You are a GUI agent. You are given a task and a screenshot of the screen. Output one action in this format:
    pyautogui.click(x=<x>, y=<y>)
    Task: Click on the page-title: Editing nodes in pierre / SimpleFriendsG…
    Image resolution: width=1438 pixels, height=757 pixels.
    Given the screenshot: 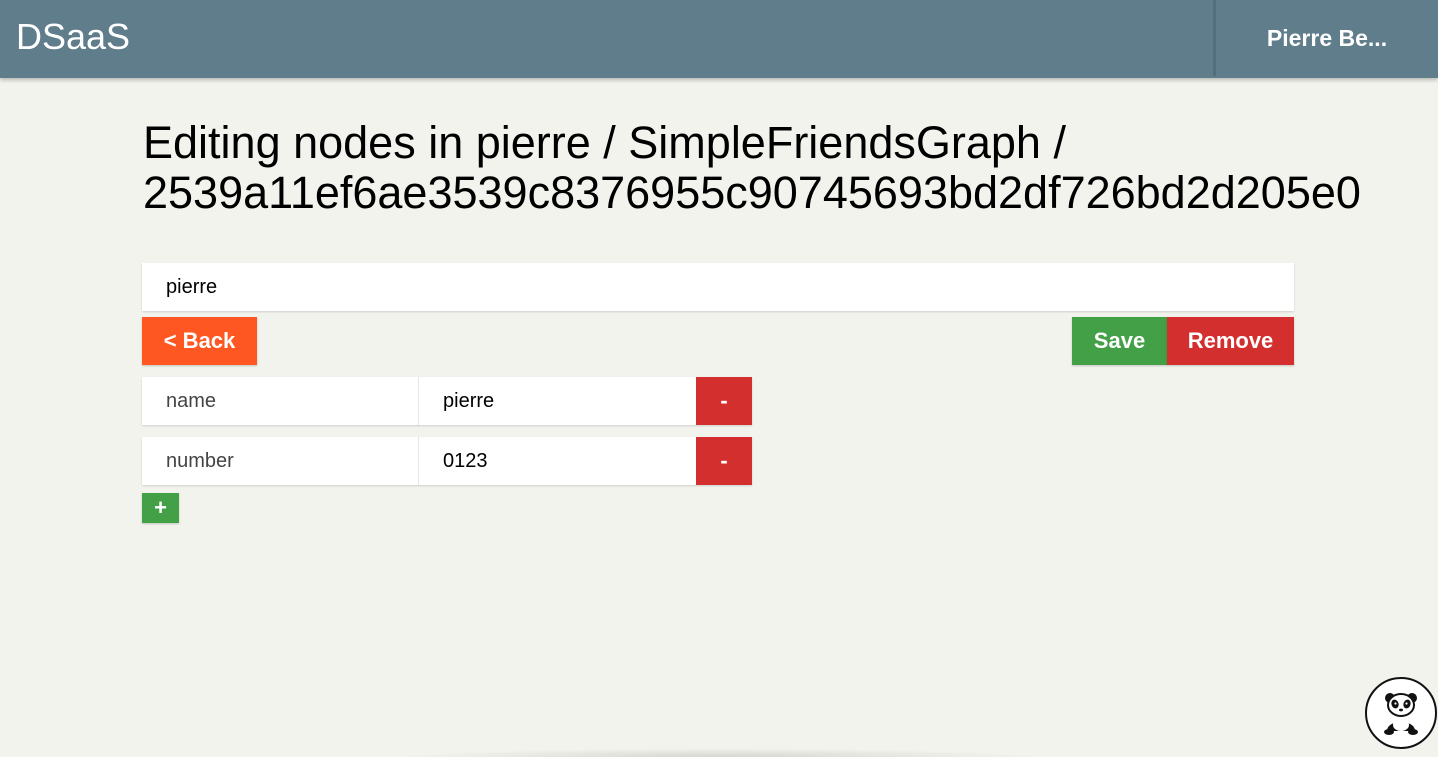 What is the action you would take?
    pyautogui.click(x=790, y=168)
    